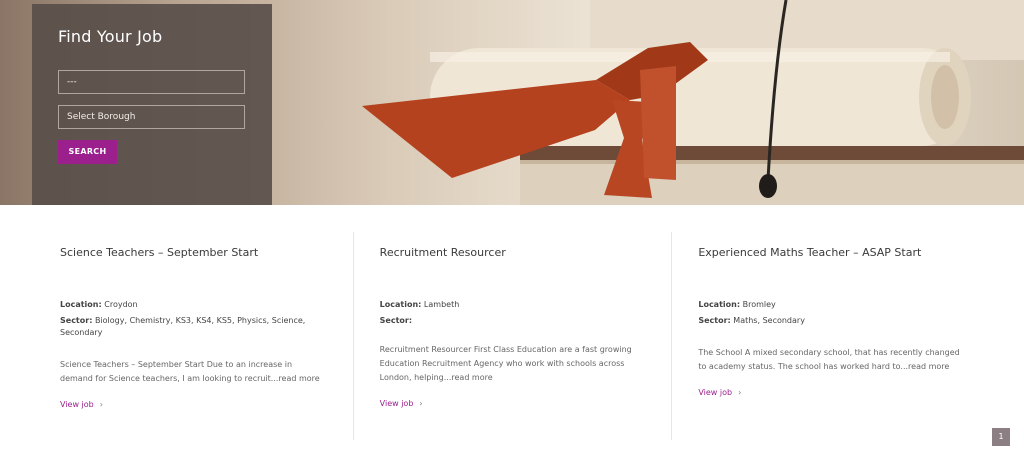  What do you see at coordinates (151, 117) in the screenshot?
I see `borough-select: Select Borough` at bounding box center [151, 117].